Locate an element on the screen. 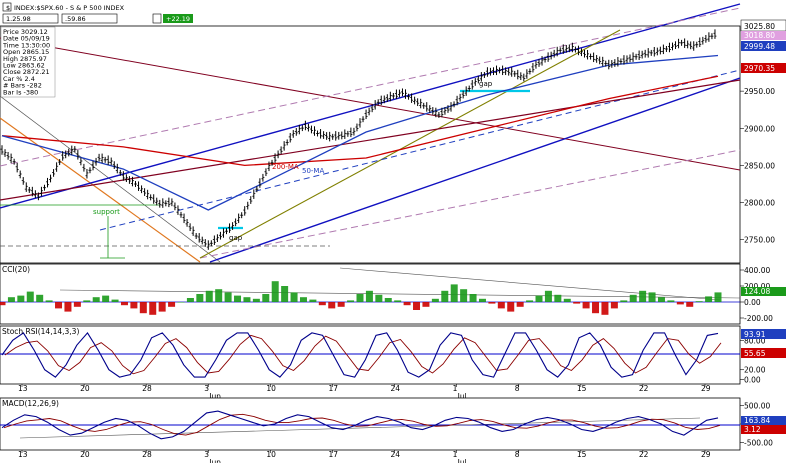 The width and height of the screenshot is (786, 463). rsi-badge-1: 93.91 is located at coordinates (755, 334).